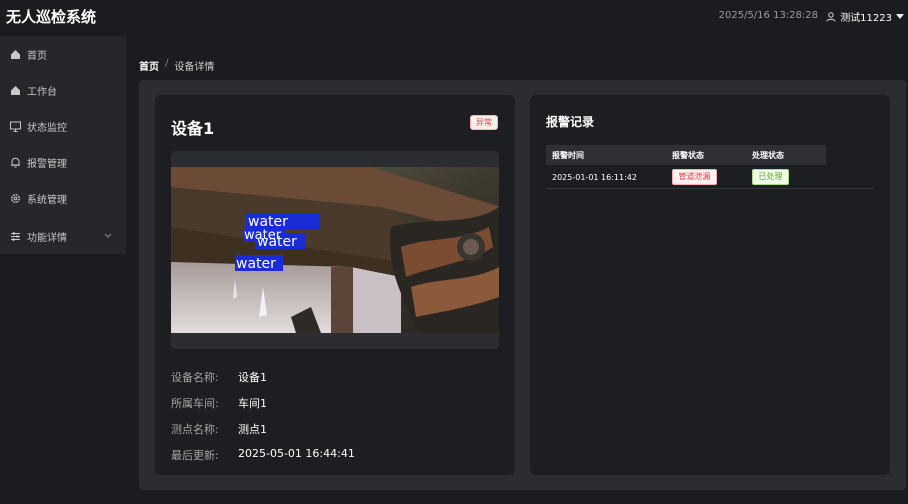  I want to click on table-row-divider, so click(710, 188).